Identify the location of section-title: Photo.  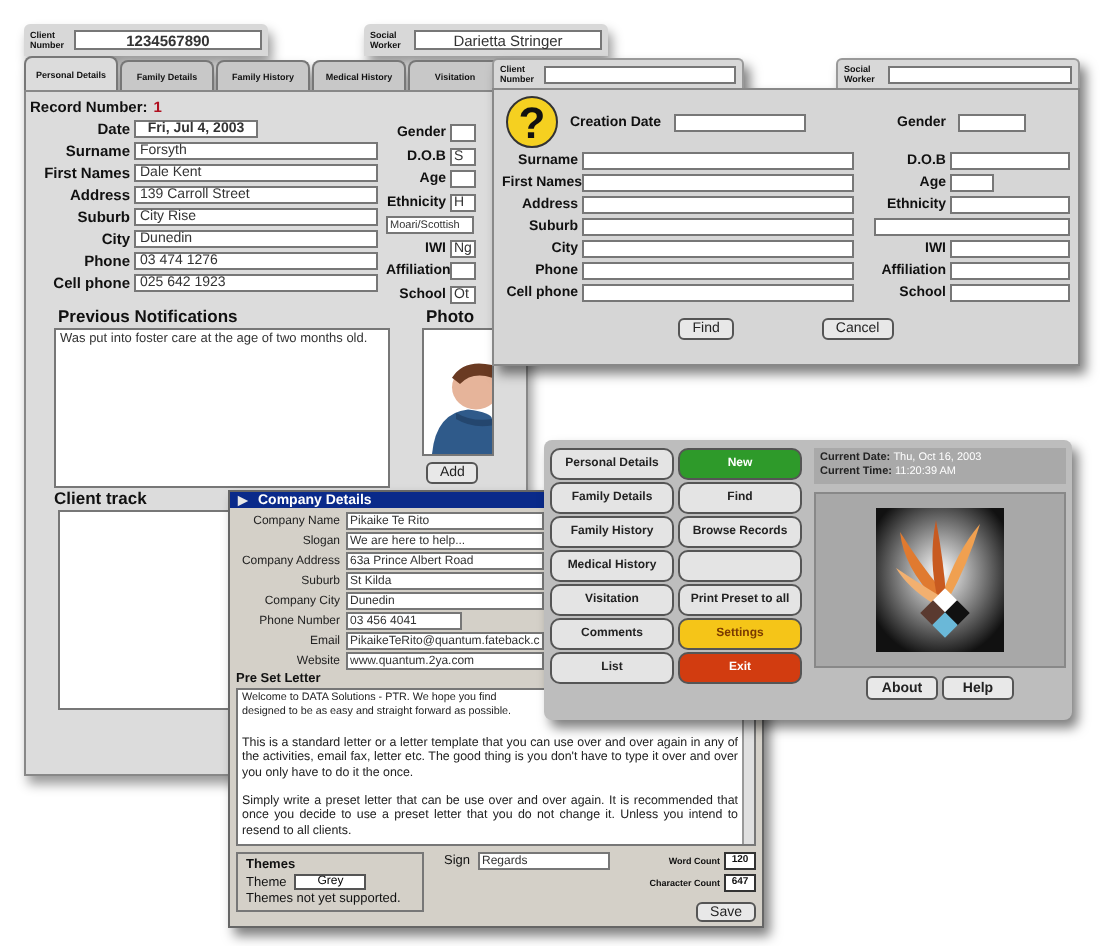
(450, 315).